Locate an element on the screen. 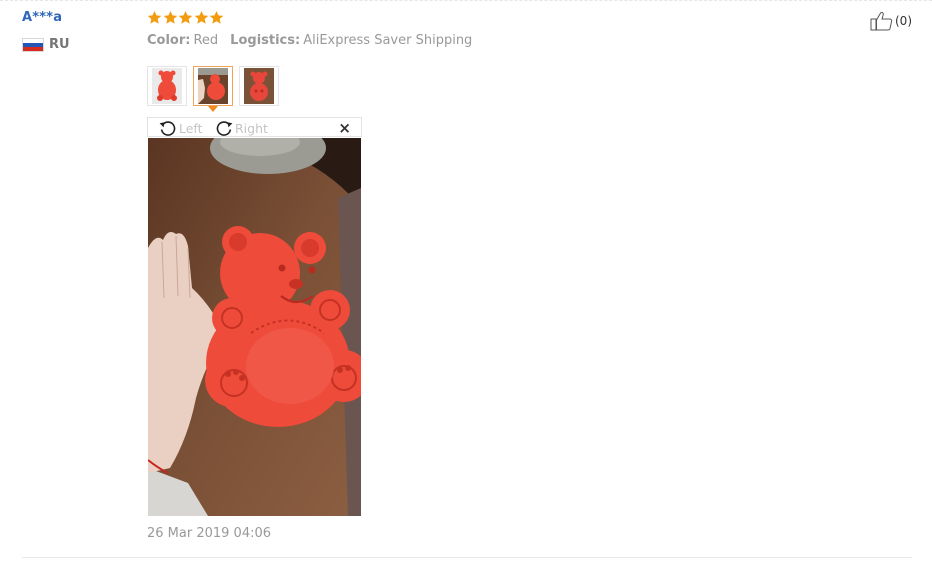  rotate-right-icon is located at coordinates (224, 128).